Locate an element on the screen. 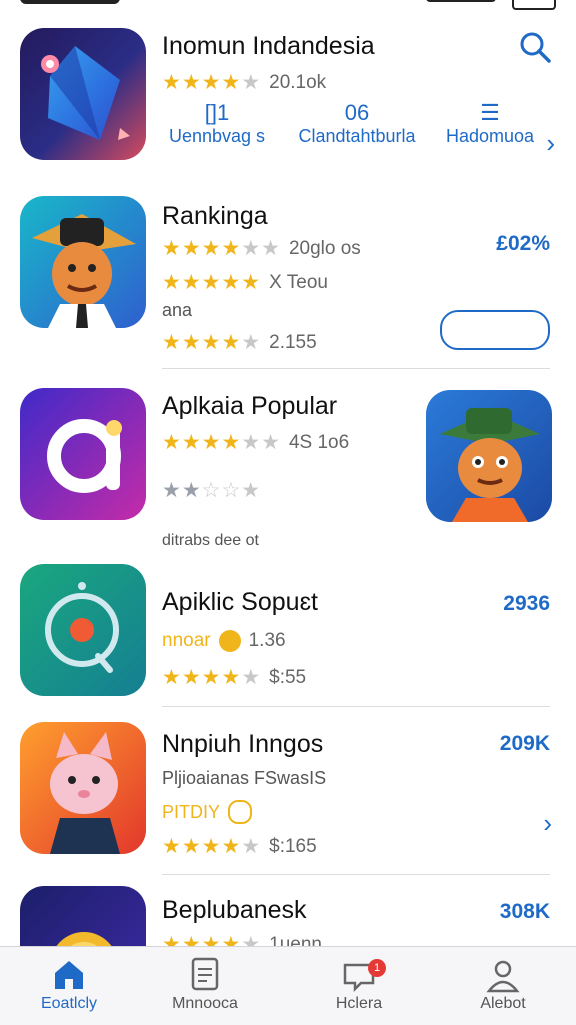 Image resolution: width=576 pixels, height=1025 pixels. price: $:55 is located at coordinates (288, 677).